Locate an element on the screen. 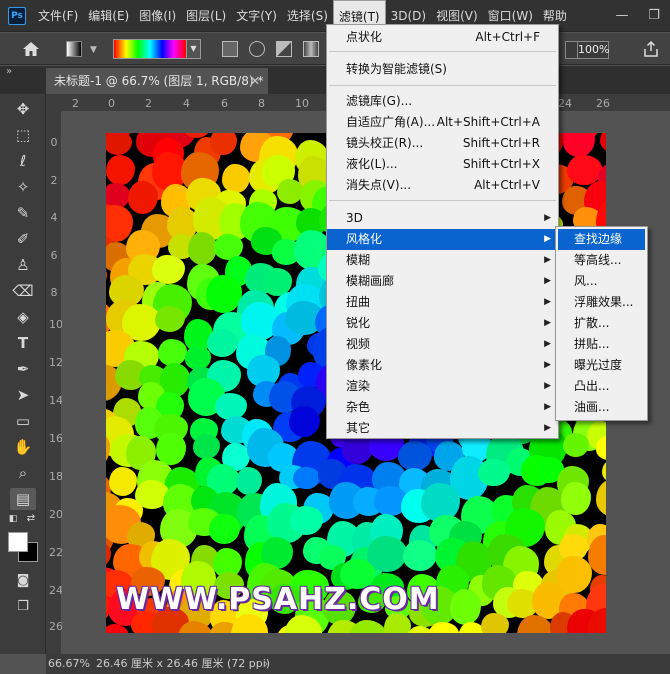 This screenshot has width=670, height=674. menu-item-label: 扭曲 is located at coordinates (358, 302).